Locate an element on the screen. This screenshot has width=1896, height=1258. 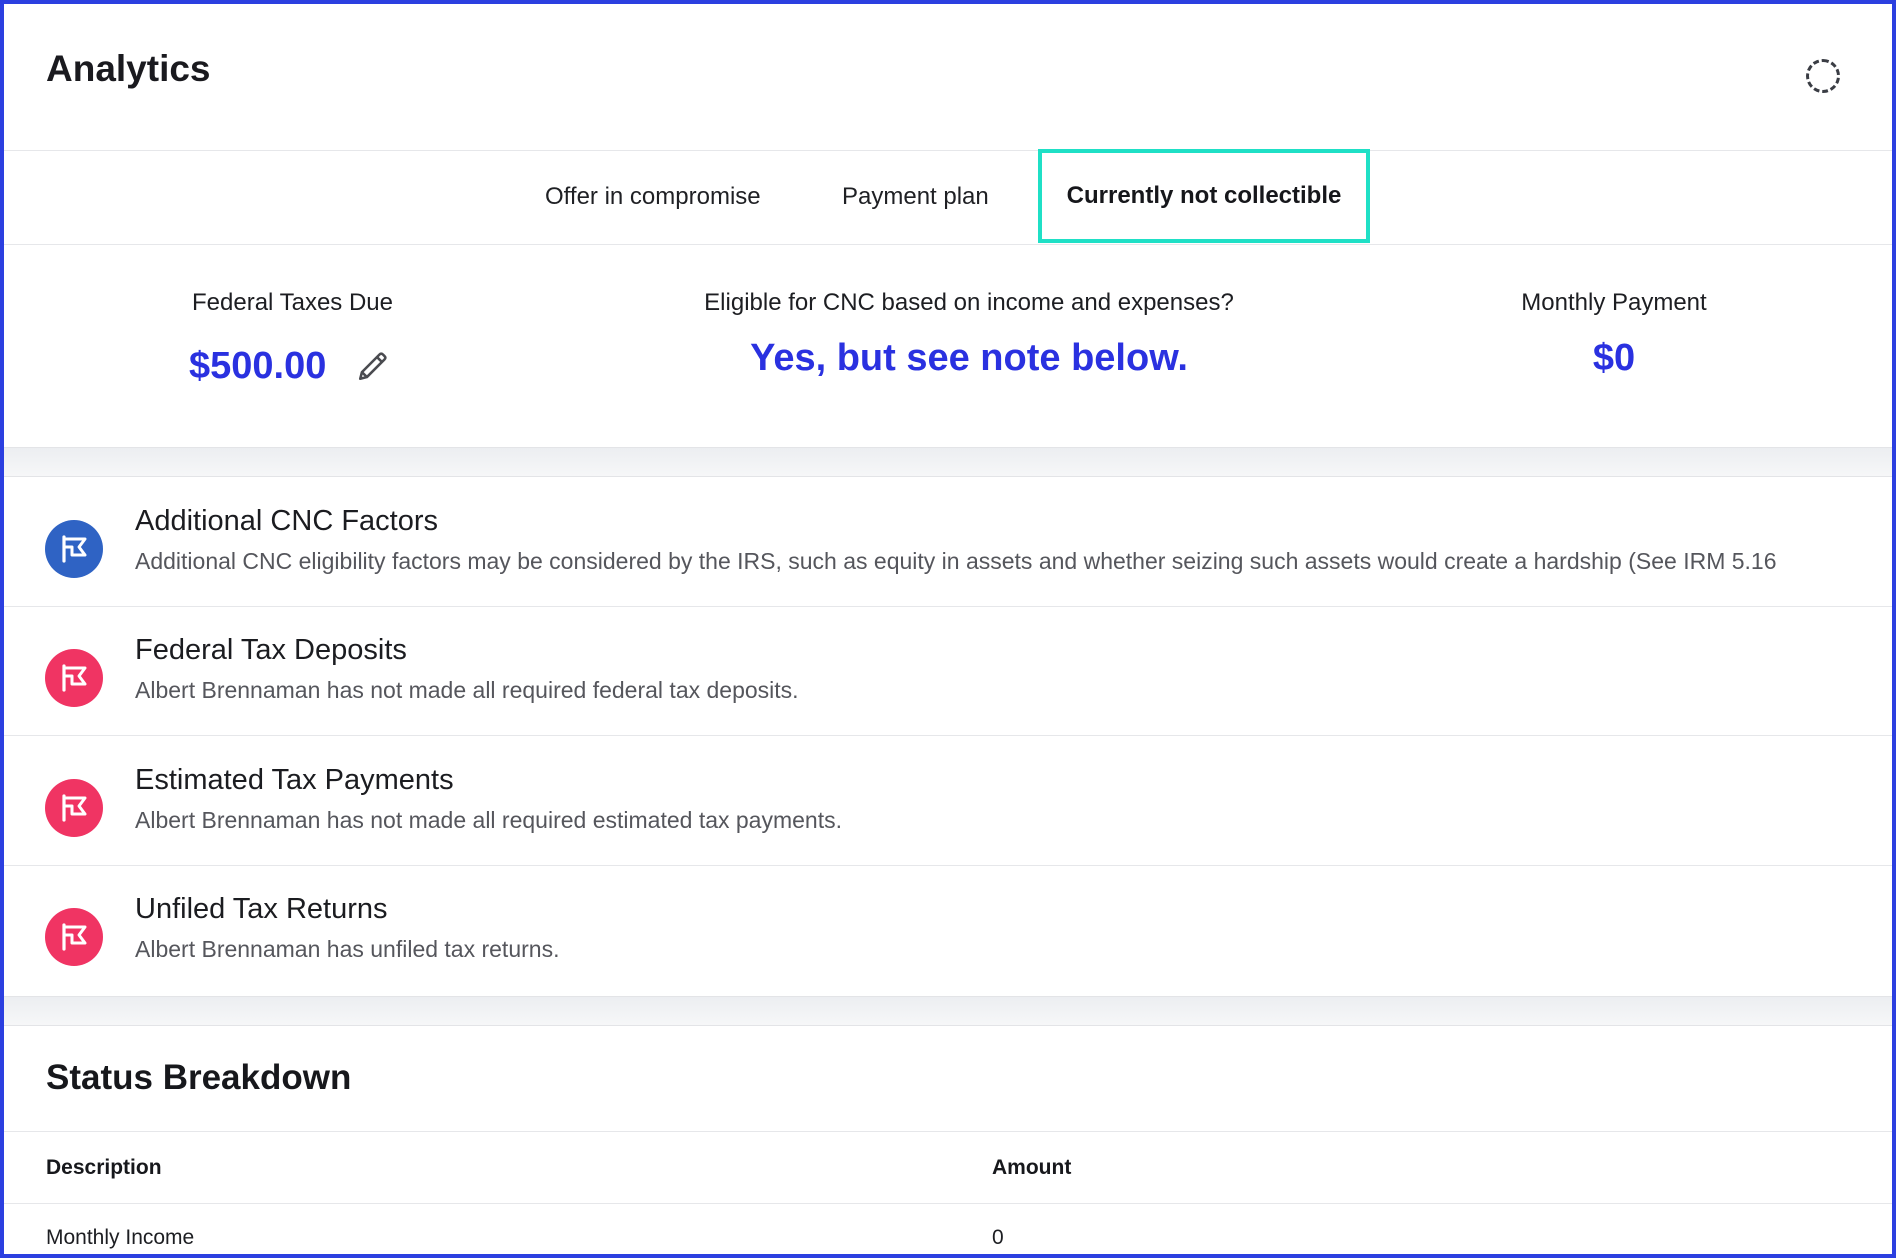
table-cell-description: Monthly Income is located at coordinates (120, 1237).